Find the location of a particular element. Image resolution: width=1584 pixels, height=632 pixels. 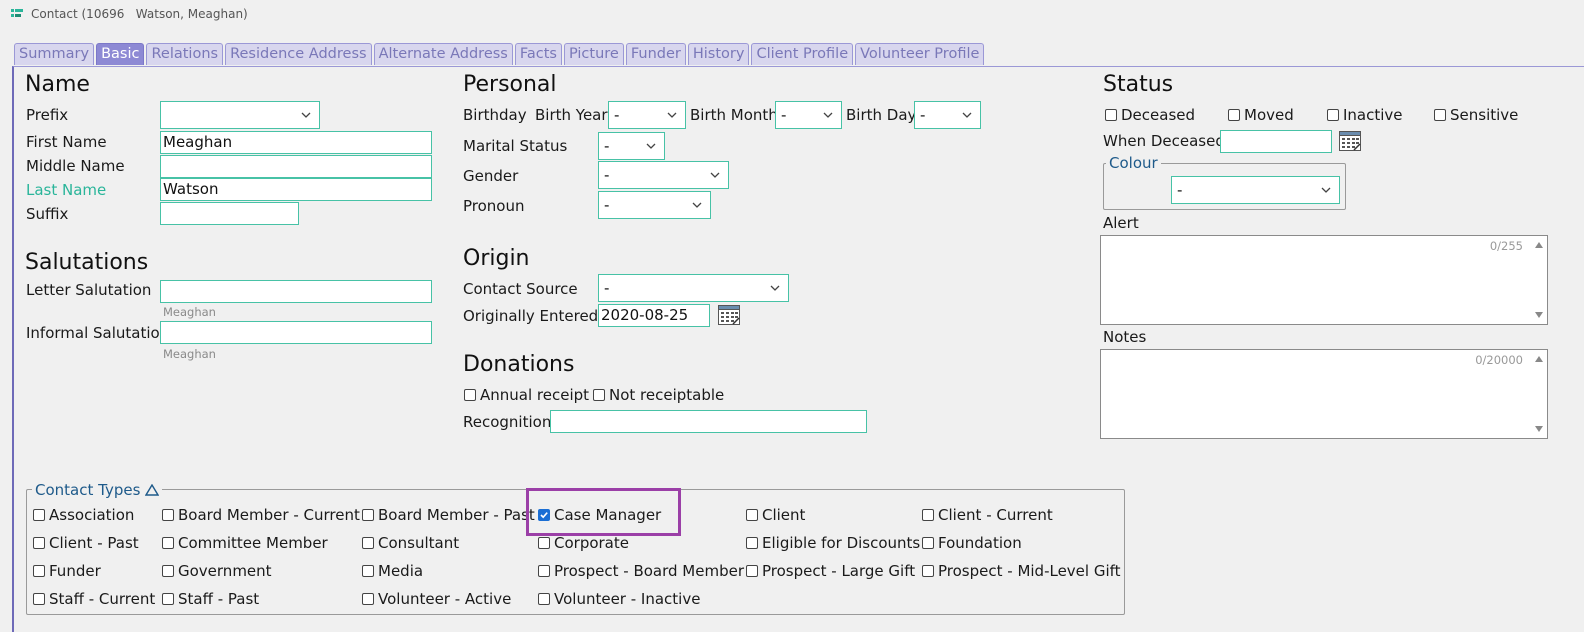

tab-summary: Summary is located at coordinates (54, 54).